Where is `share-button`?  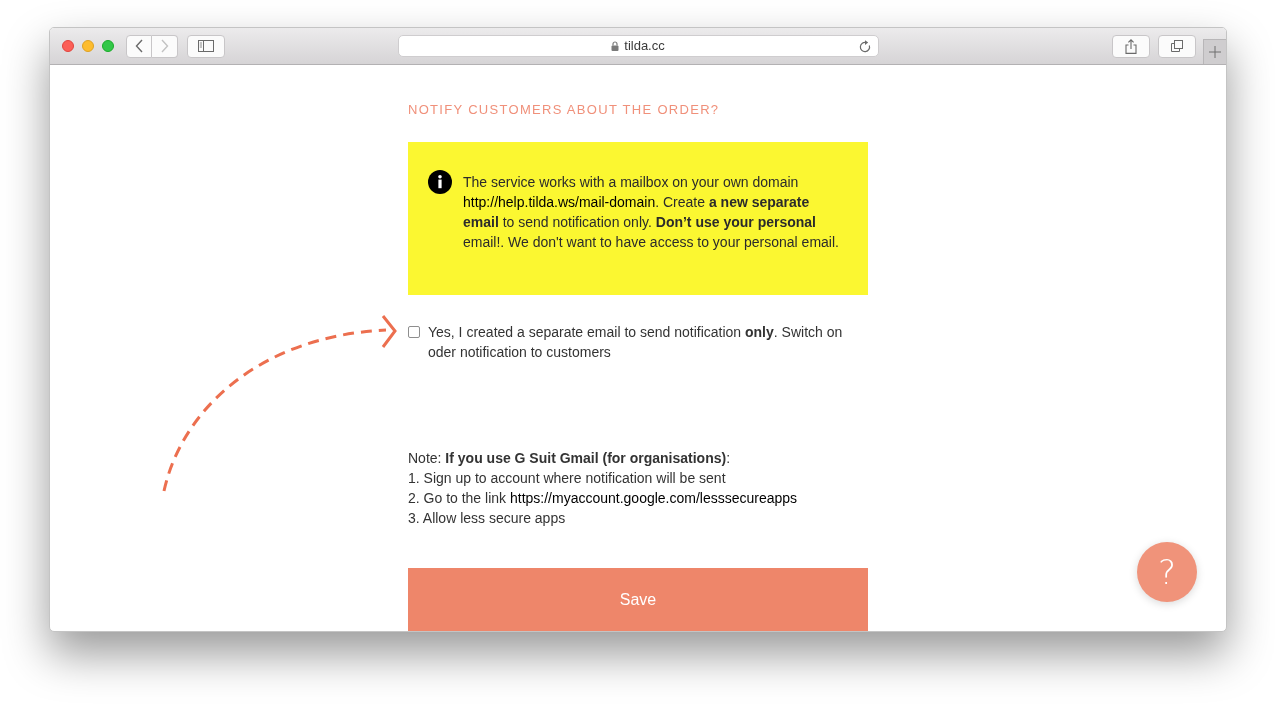
share-button is located at coordinates (1131, 46).